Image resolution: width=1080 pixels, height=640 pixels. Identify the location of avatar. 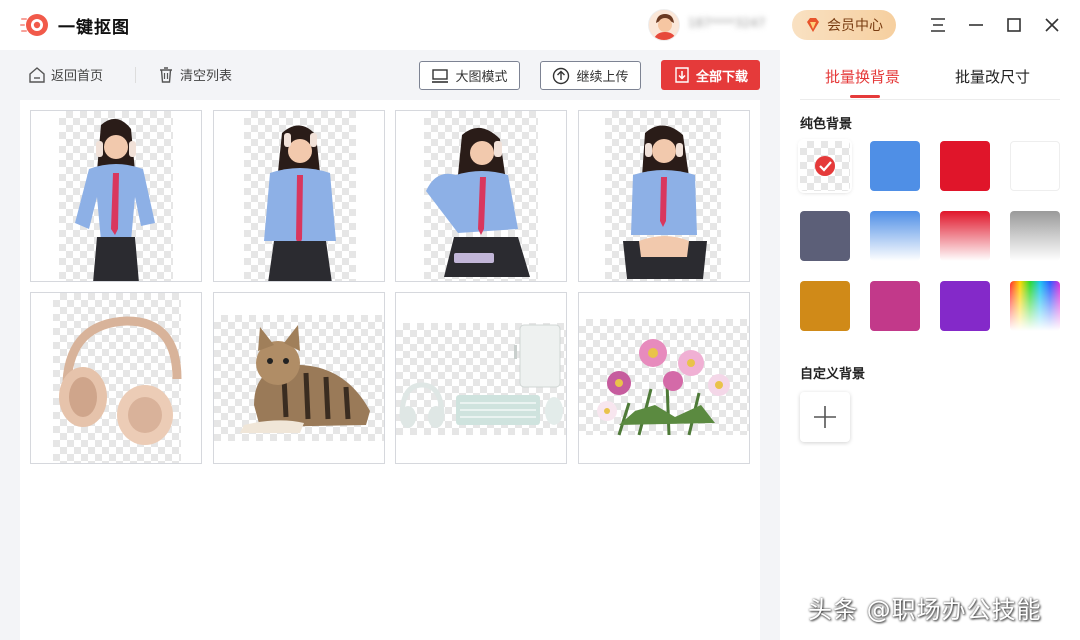
(664, 25).